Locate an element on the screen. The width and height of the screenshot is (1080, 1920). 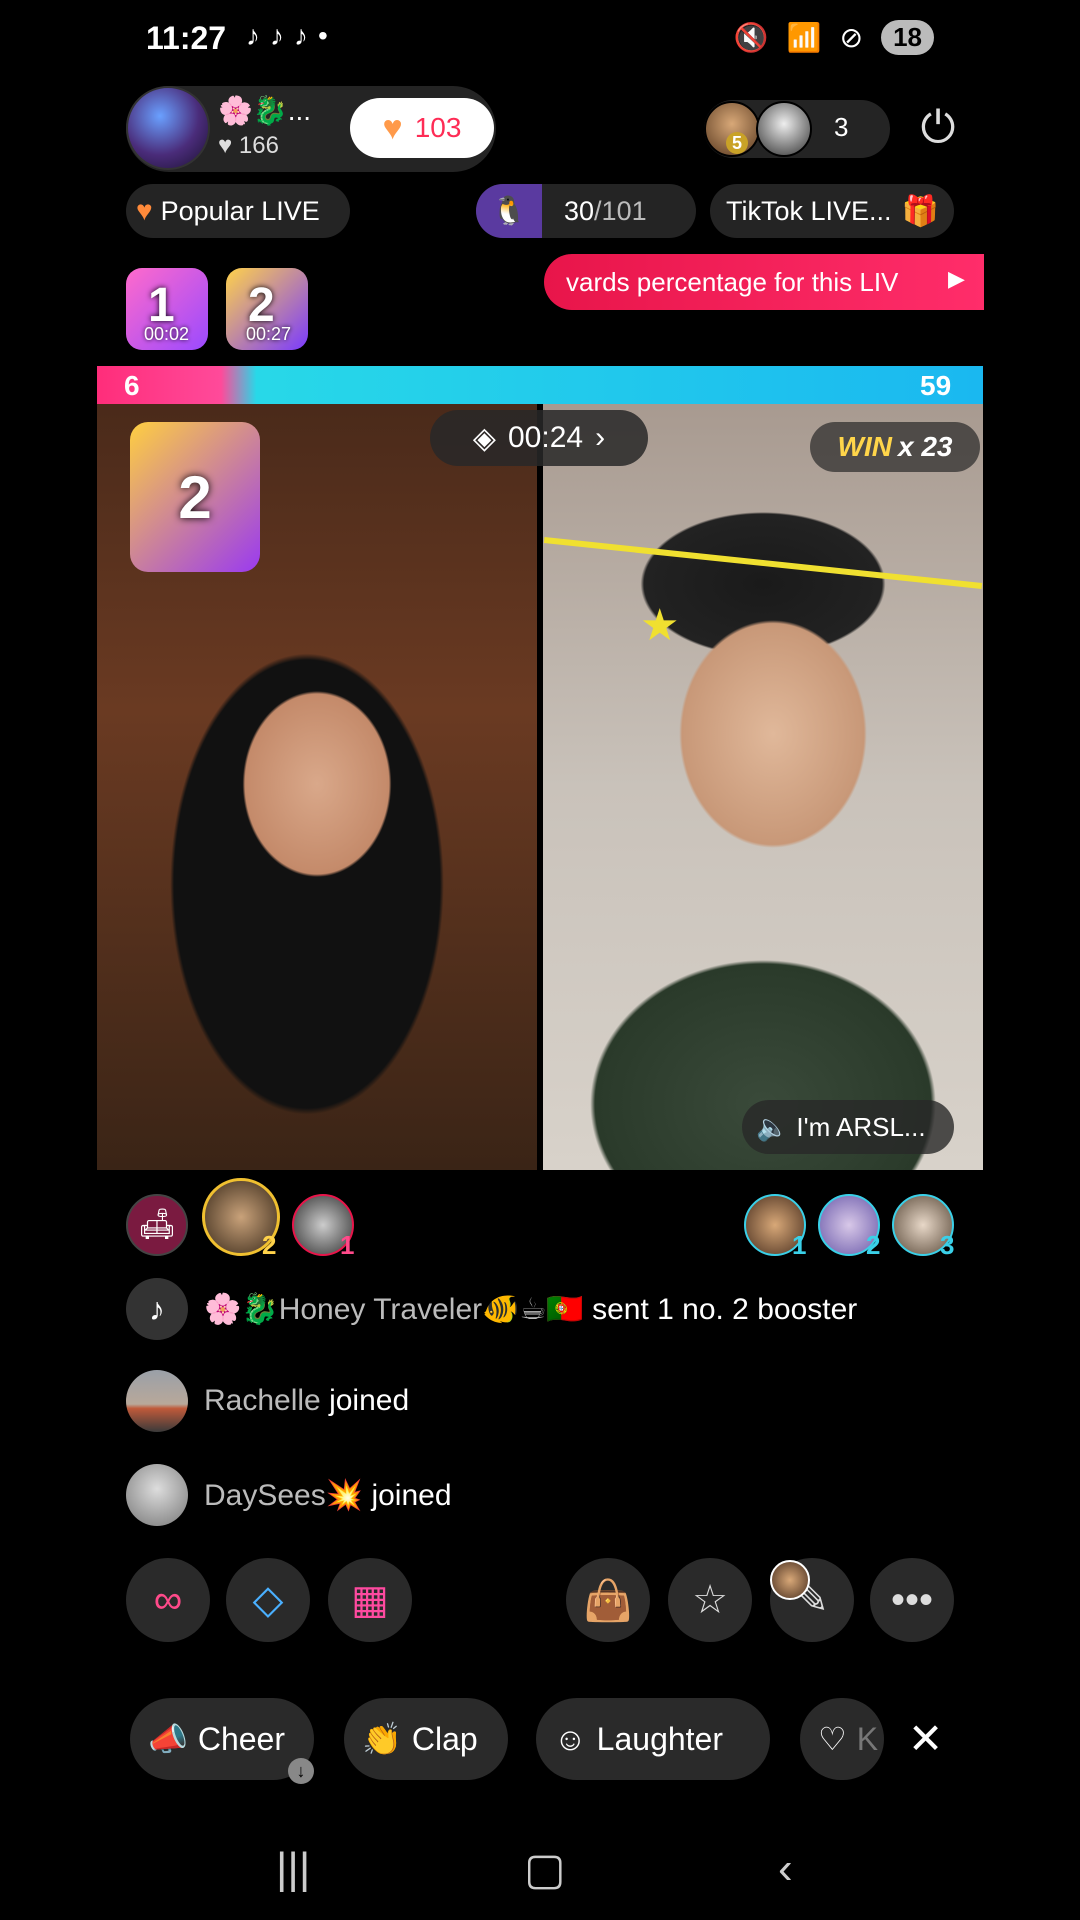
chat-username: DaySees💥 is located at coordinates (283, 1495).